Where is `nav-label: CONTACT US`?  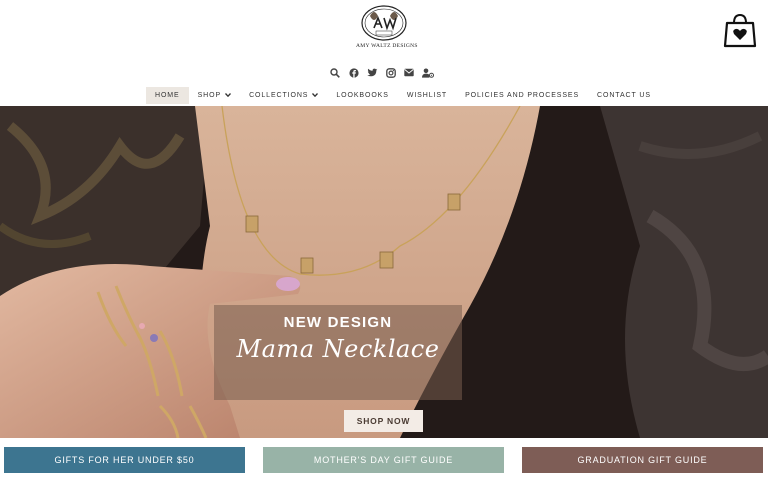 nav-label: CONTACT US is located at coordinates (624, 95).